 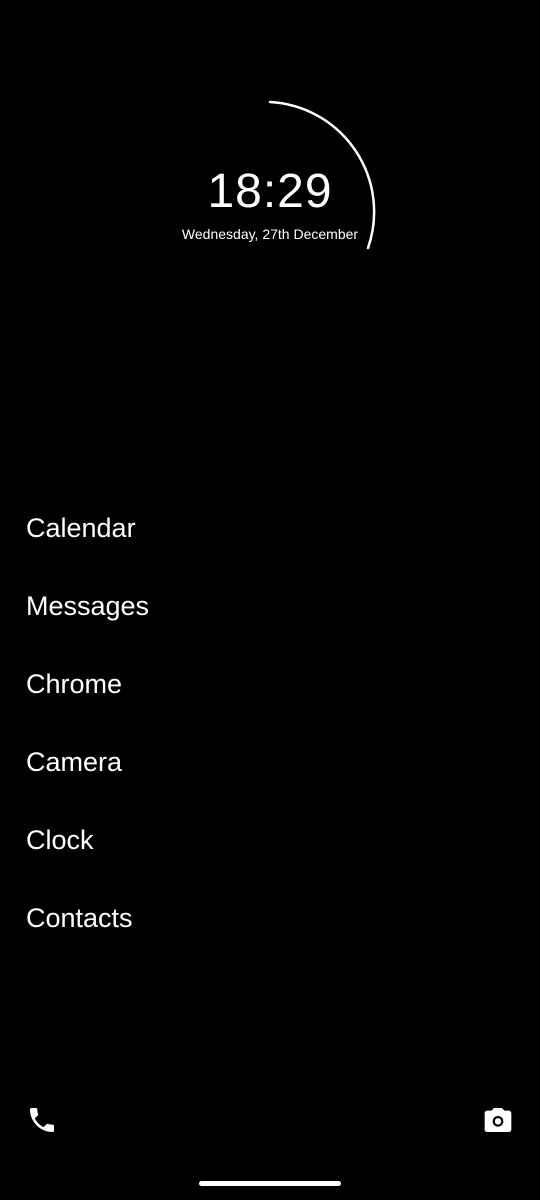 I want to click on app-item-messages: Messages, so click(x=87, y=622).